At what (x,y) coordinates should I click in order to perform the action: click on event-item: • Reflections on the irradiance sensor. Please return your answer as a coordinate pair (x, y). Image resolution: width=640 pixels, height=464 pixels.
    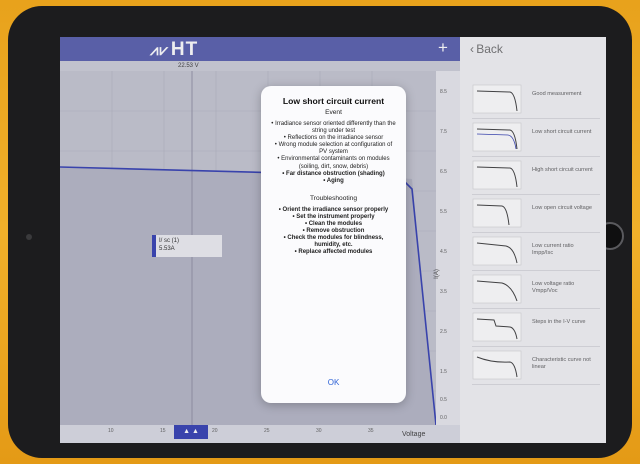
    Looking at the image, I should click on (333, 138).